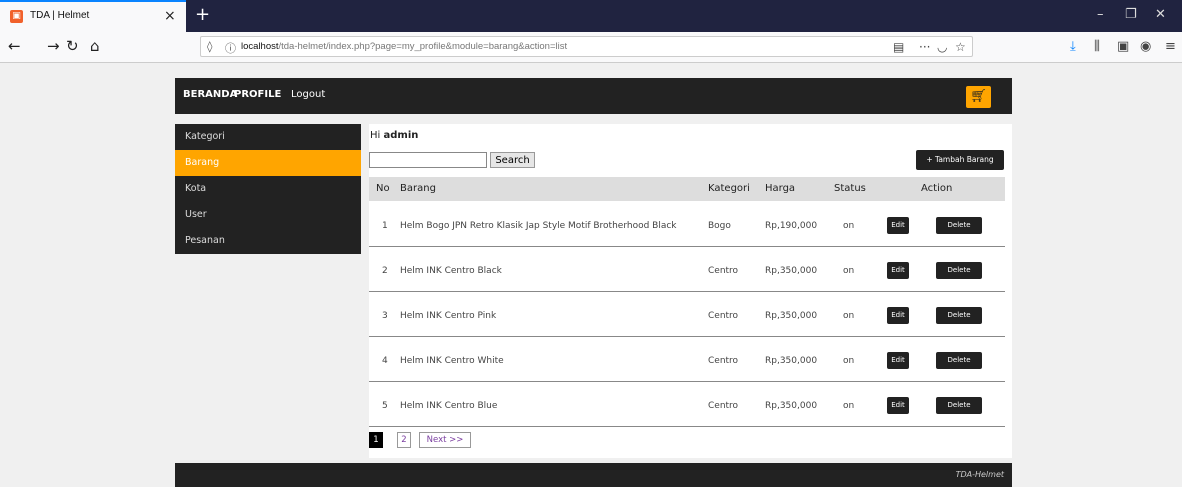 This screenshot has width=1182, height=487. What do you see at coordinates (308, 94) in the screenshot?
I see `nav-logout: Logout` at bounding box center [308, 94].